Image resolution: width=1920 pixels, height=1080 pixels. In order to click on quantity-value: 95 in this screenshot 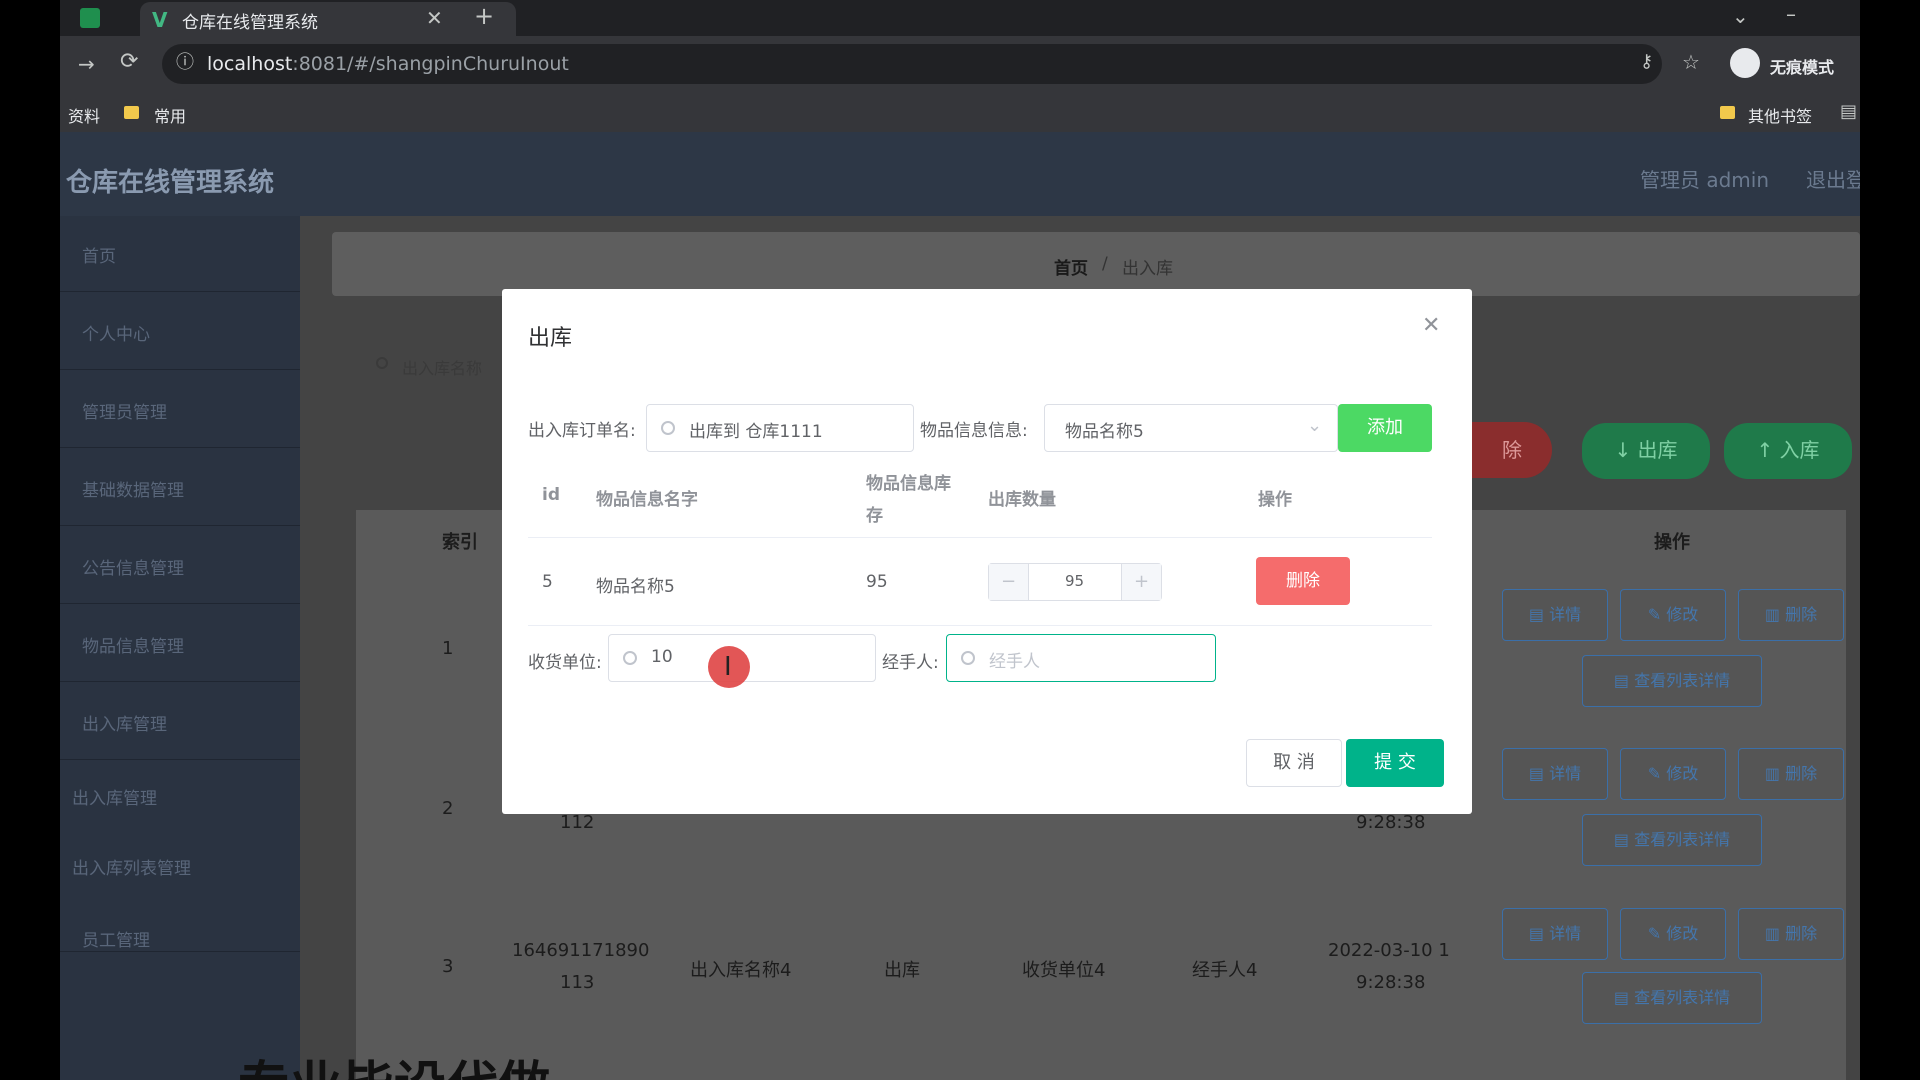, I will do `click(1074, 581)`.